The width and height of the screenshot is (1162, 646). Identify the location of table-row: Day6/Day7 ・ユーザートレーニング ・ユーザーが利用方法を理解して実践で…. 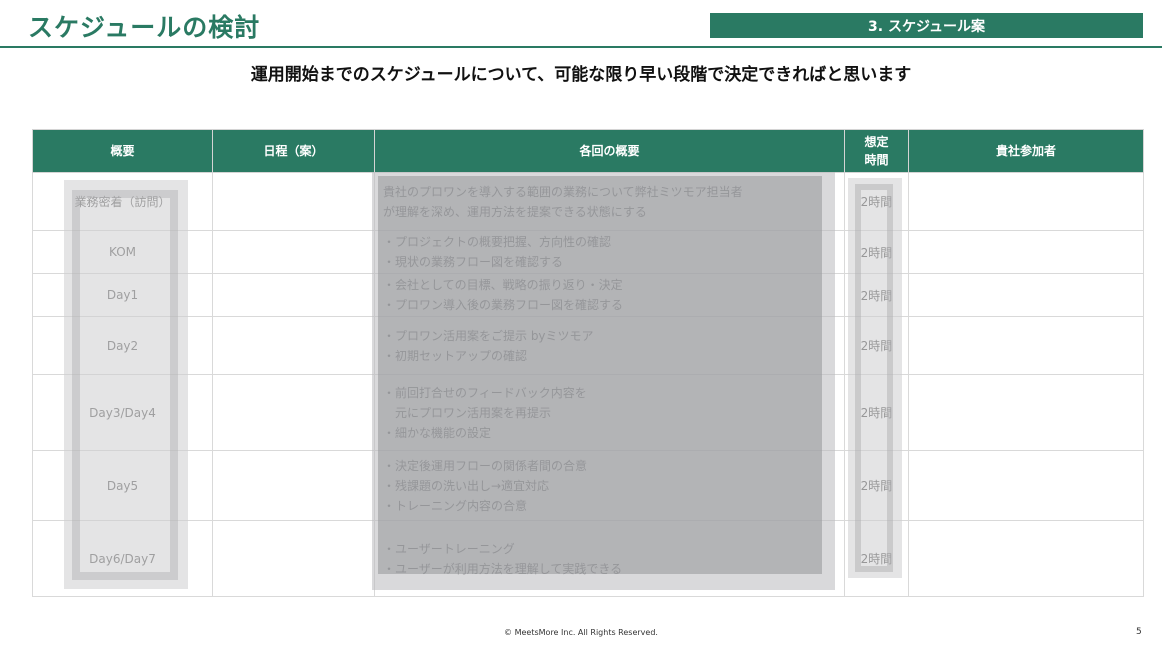
(588, 558).